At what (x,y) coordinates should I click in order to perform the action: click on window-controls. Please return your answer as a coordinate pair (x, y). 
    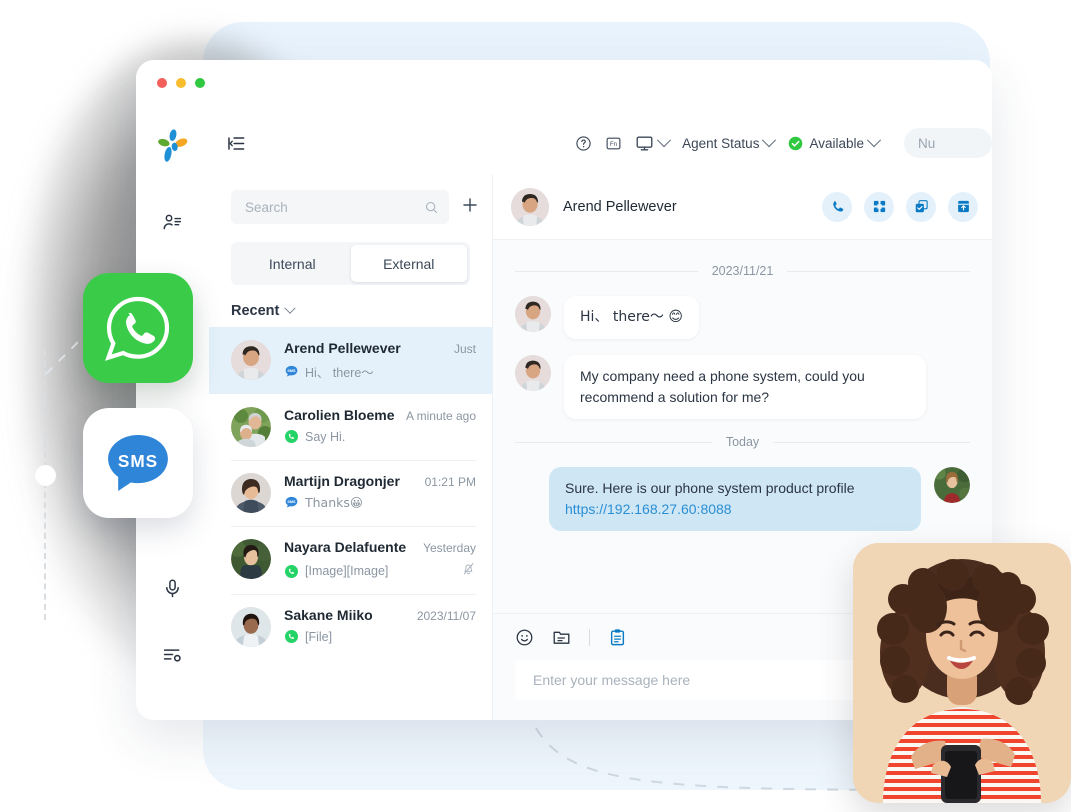
    Looking at the image, I should click on (181, 83).